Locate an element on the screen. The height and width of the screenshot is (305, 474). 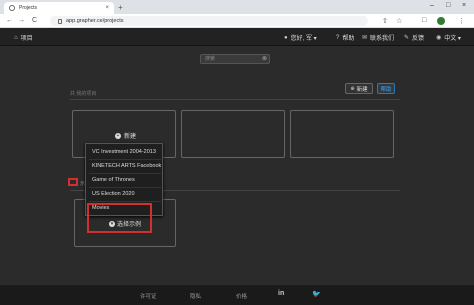
feedback-icon: ✎ is located at coordinates (407, 38).